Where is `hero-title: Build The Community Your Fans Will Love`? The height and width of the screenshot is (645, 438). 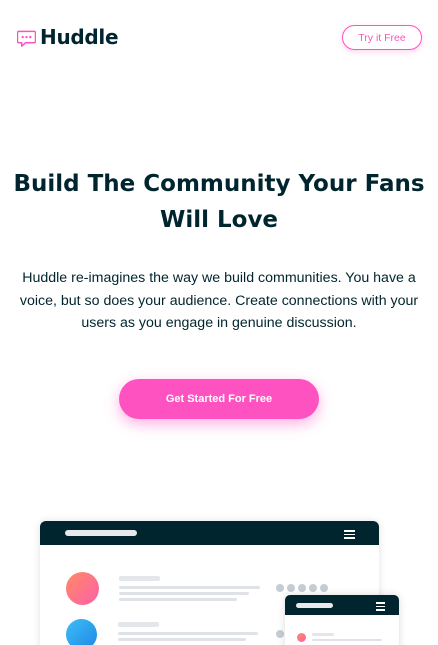 hero-title: Build The Community Your Fans Will Love is located at coordinates (219, 202).